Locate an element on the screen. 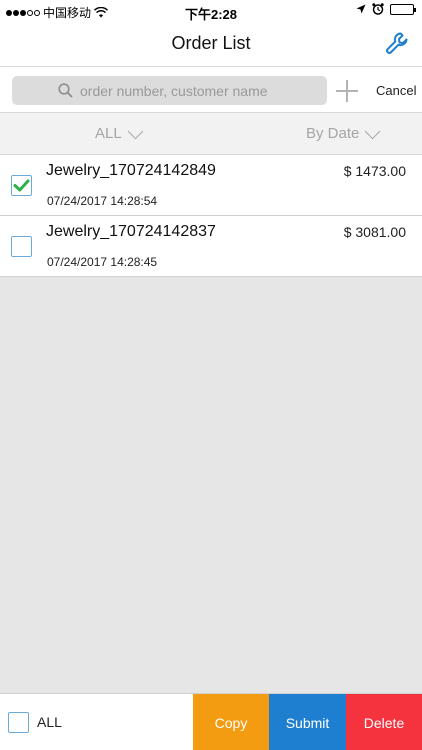  status-bar: 中国移动 下午2:28 is located at coordinates (211, 11).